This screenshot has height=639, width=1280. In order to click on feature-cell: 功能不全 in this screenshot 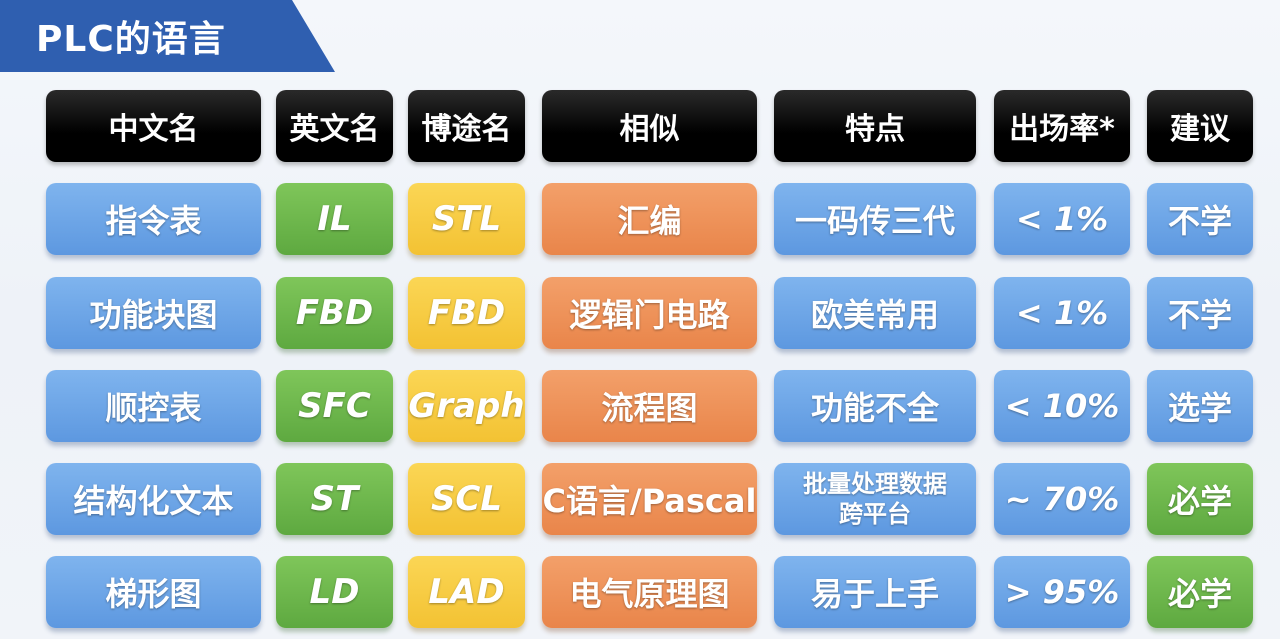, I will do `click(875, 406)`.